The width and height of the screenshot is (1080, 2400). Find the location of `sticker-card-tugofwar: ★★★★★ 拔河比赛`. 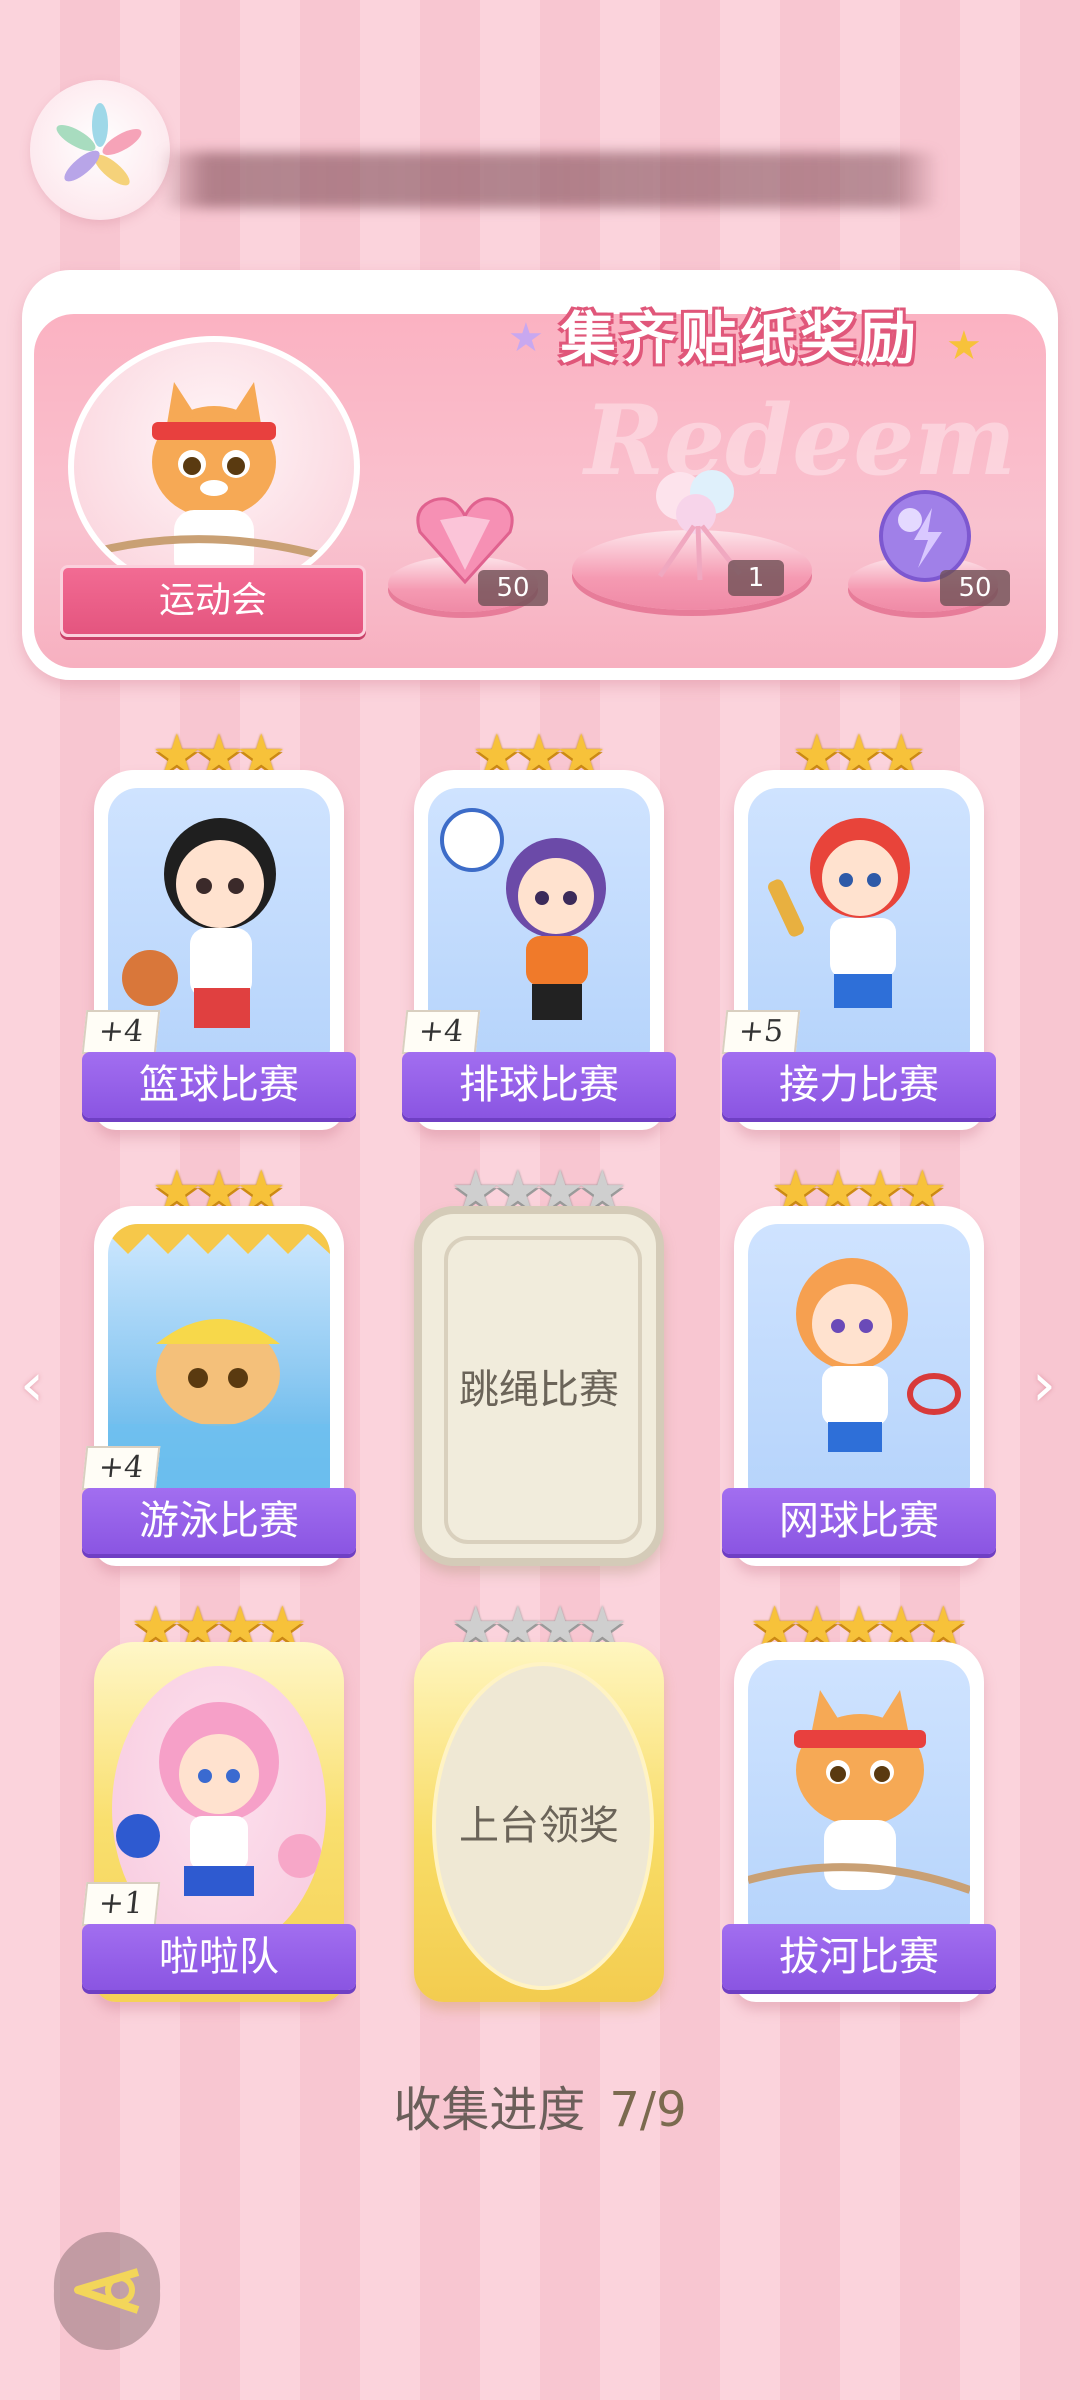

sticker-card-tugofwar: ★★★★★ 拔河比赛 is located at coordinates (859, 1801).